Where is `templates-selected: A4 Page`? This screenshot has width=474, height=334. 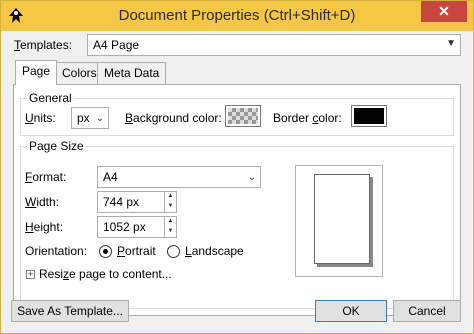
templates-selected: A4 Page is located at coordinates (116, 45).